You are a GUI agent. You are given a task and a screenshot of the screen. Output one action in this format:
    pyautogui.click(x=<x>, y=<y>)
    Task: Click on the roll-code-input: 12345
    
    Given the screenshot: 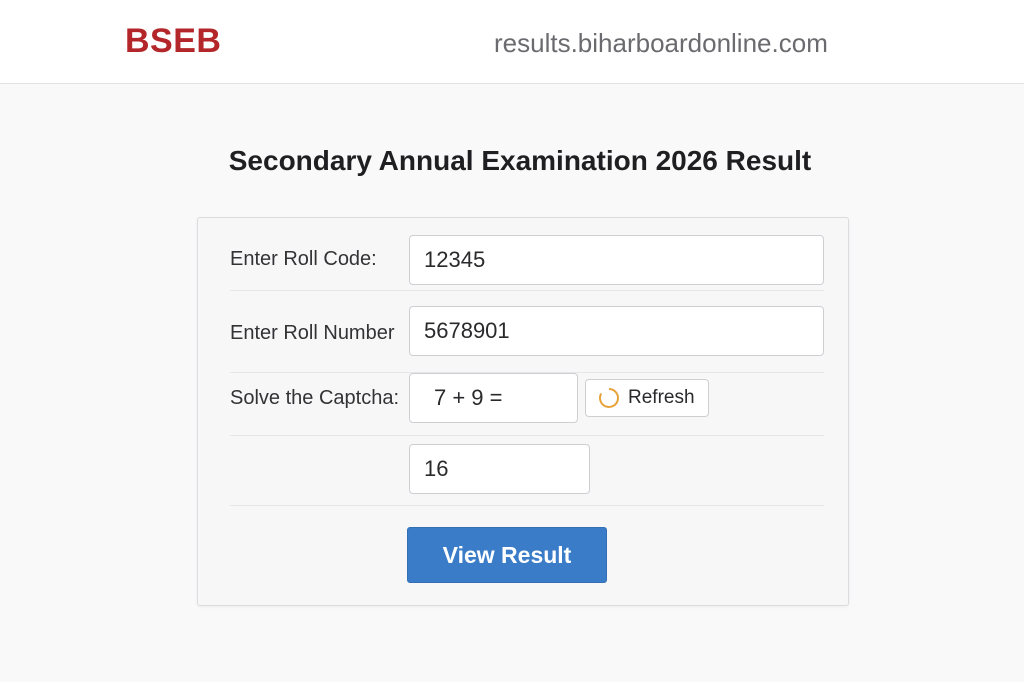 What is the action you would take?
    pyautogui.click(x=616, y=260)
    